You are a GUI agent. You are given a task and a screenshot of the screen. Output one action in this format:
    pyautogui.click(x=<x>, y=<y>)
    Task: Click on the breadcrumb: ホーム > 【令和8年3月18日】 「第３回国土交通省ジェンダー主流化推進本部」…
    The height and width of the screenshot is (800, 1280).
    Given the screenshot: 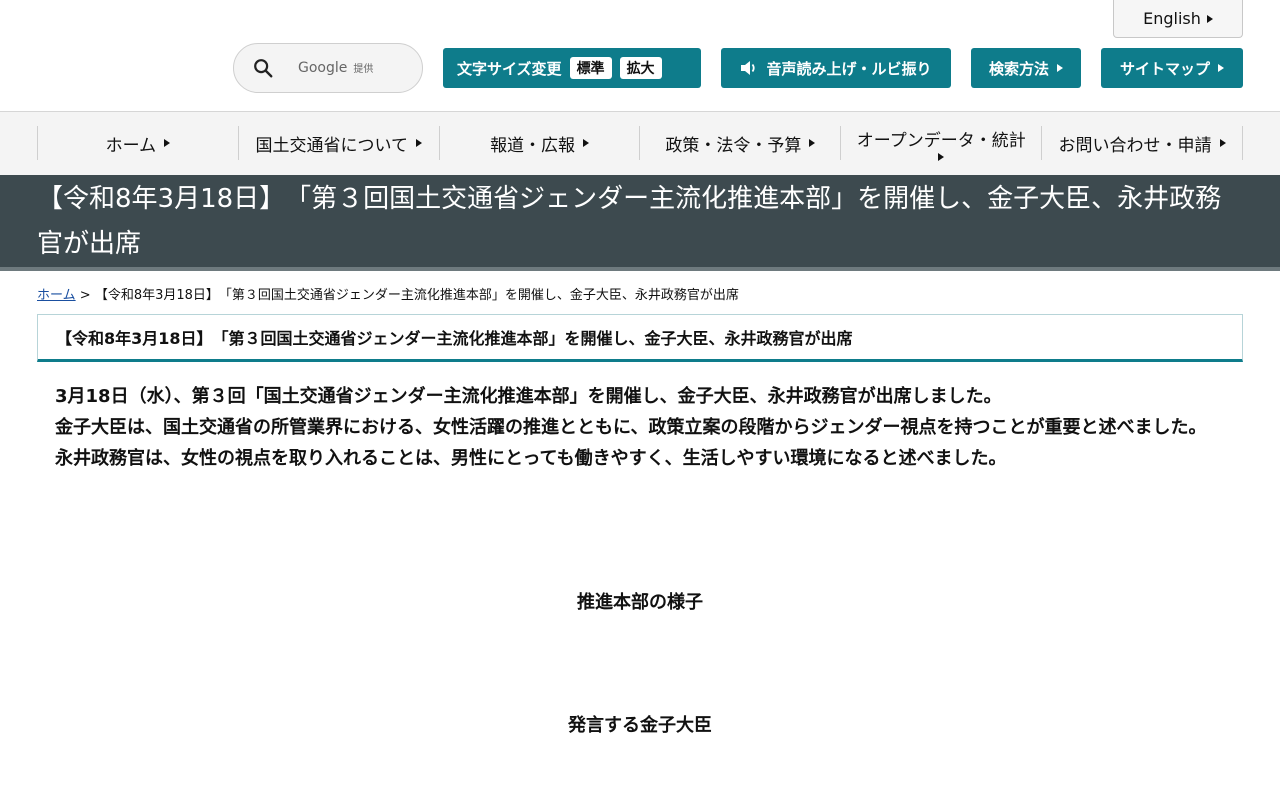 What is the action you would take?
    pyautogui.click(x=388, y=293)
    